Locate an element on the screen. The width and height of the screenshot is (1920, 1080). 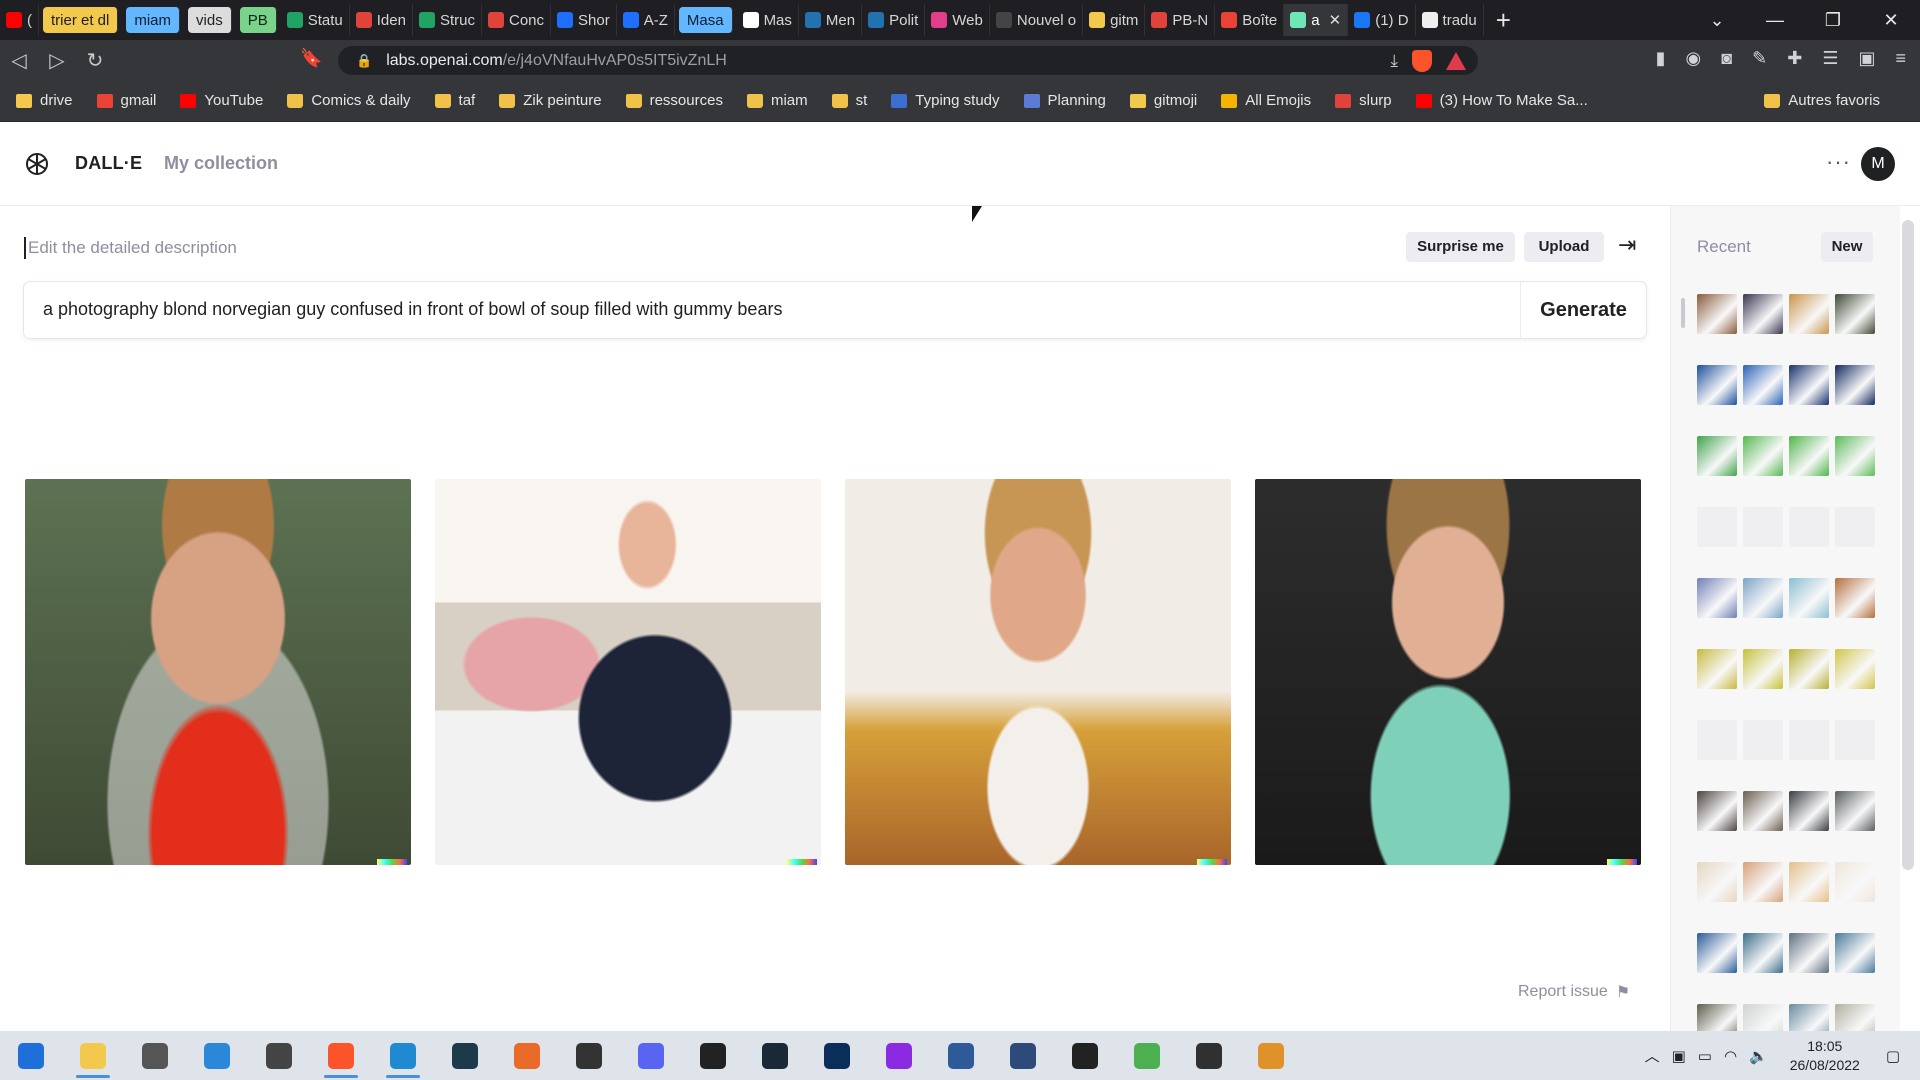
brave-rewards-icon is located at coordinates (1456, 61).